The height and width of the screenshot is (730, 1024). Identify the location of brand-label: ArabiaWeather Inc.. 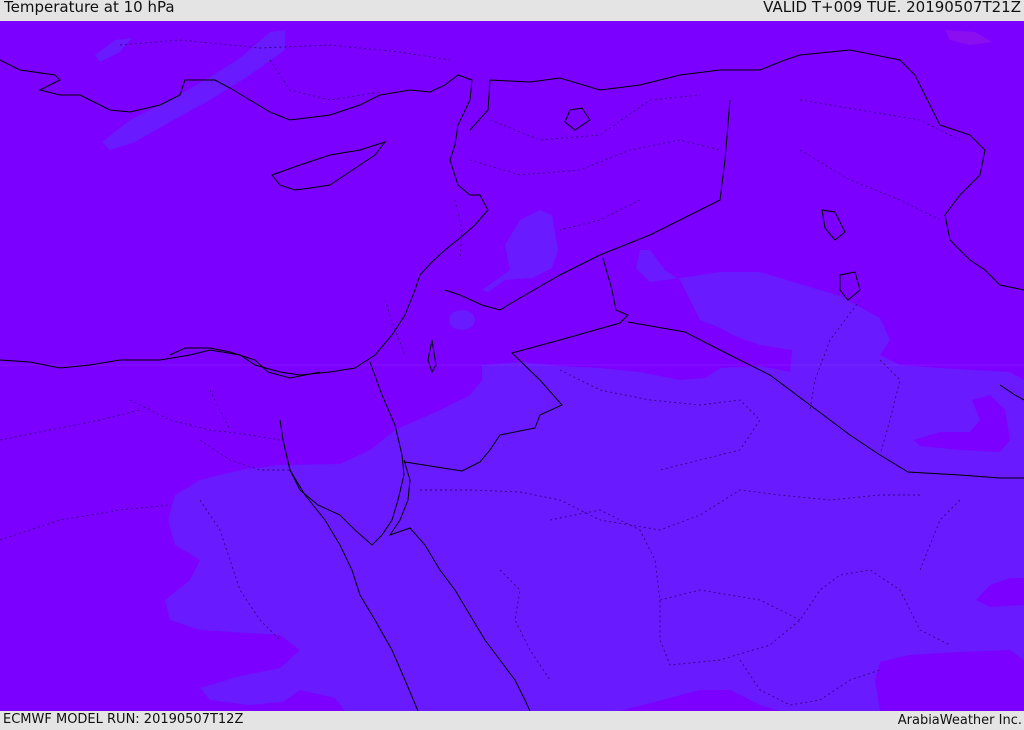
(959, 720).